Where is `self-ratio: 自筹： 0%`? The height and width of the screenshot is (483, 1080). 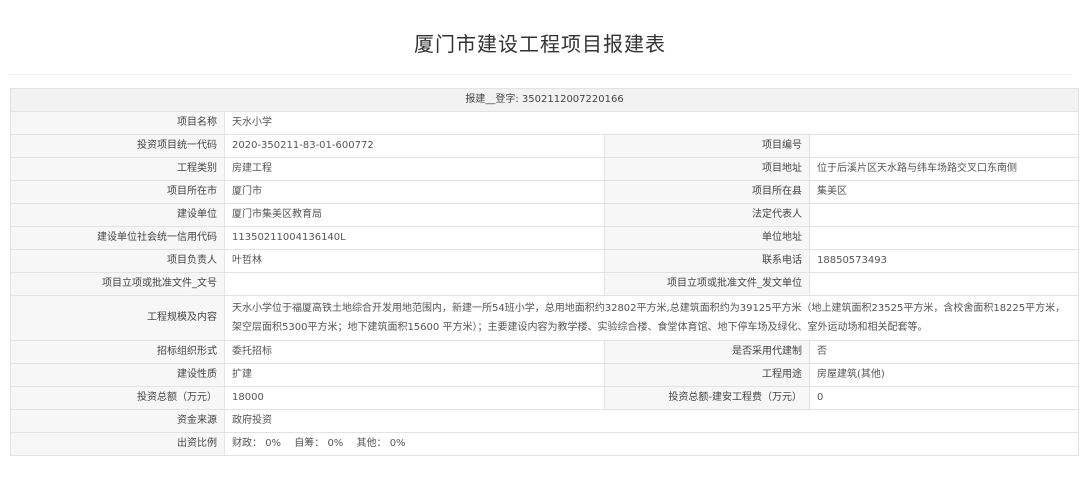
self-ratio: 自筹： 0% is located at coordinates (318, 443).